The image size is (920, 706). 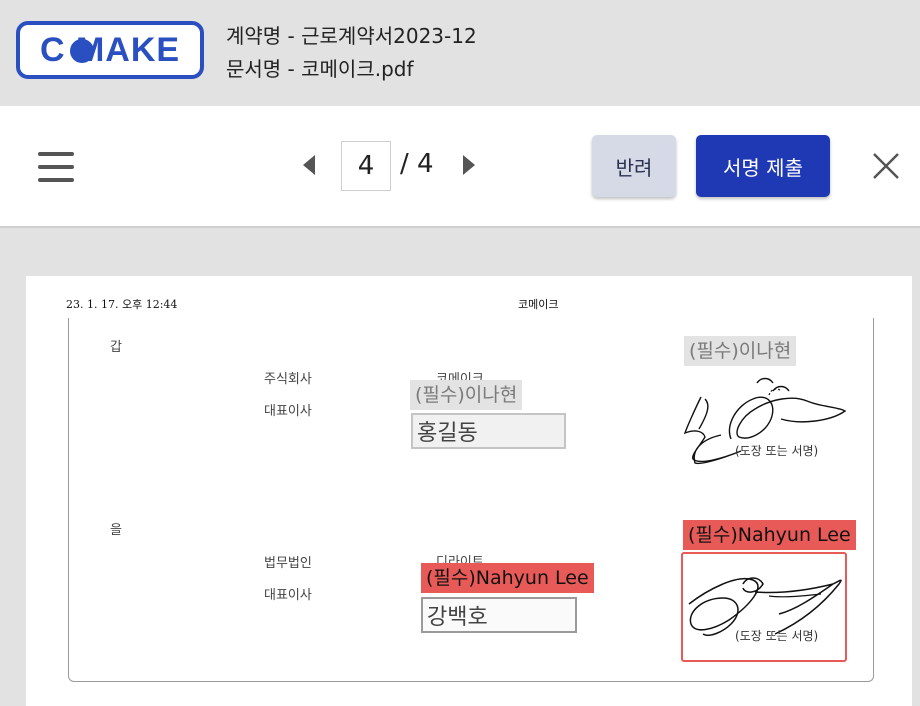 I want to click on logo-text: C MAKE, so click(x=110, y=49).